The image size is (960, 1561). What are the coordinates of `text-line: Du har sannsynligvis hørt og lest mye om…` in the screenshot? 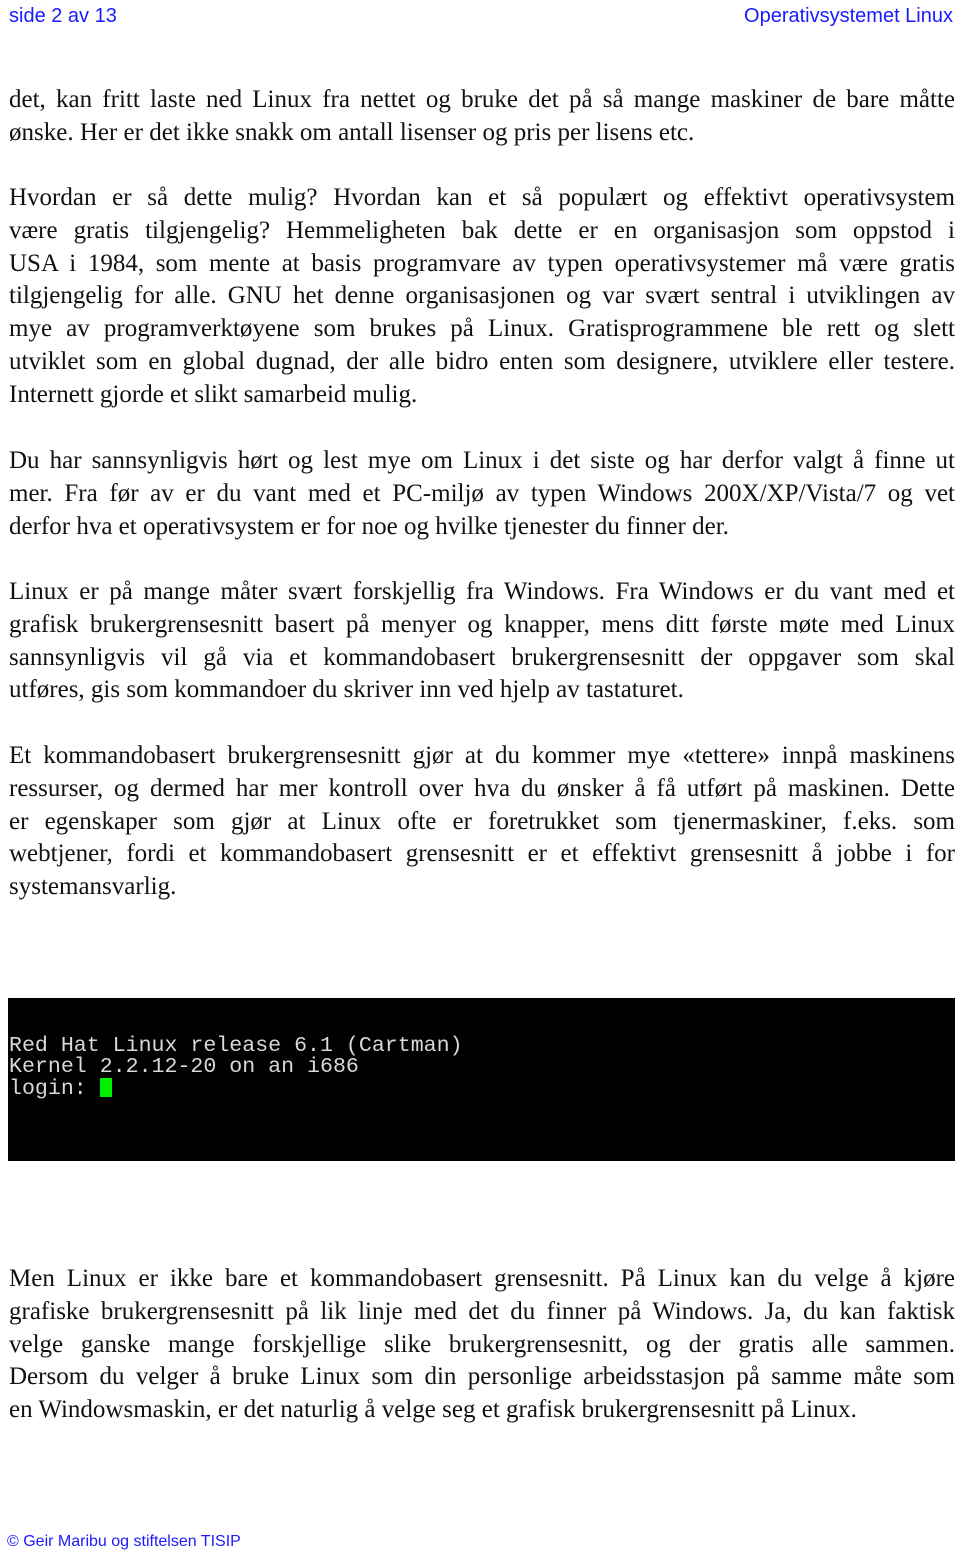 It's located at (482, 460).